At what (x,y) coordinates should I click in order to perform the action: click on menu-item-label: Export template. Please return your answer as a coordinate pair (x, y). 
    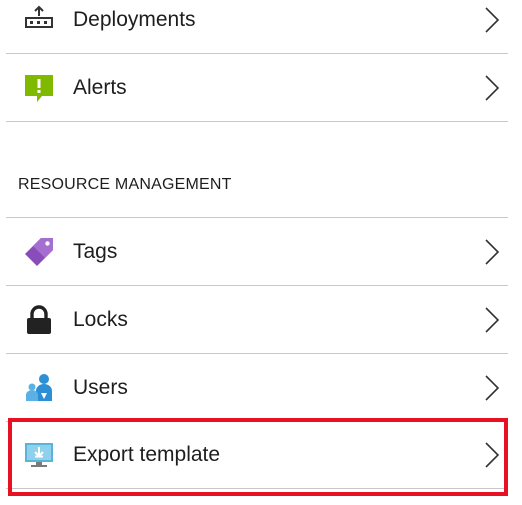
    Looking at the image, I should click on (147, 454).